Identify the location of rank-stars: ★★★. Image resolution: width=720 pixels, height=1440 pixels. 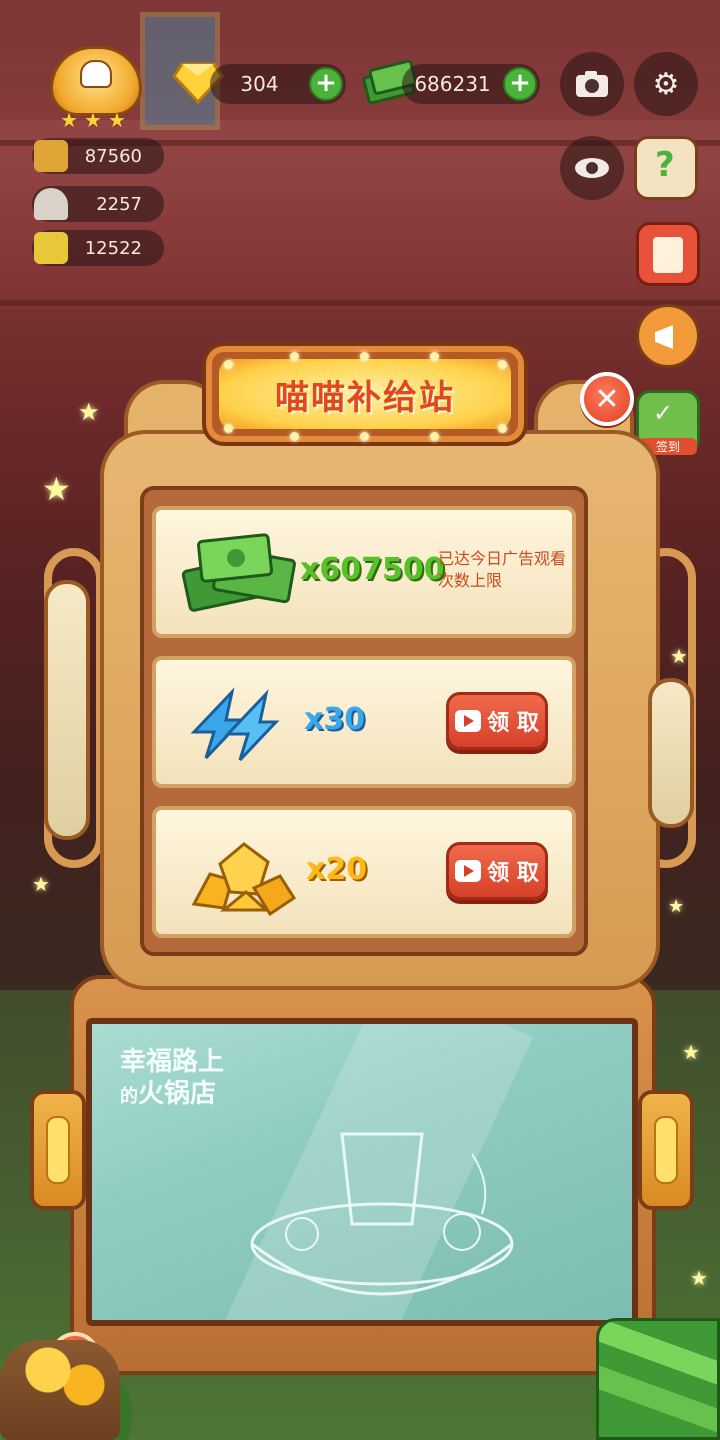
(96, 120).